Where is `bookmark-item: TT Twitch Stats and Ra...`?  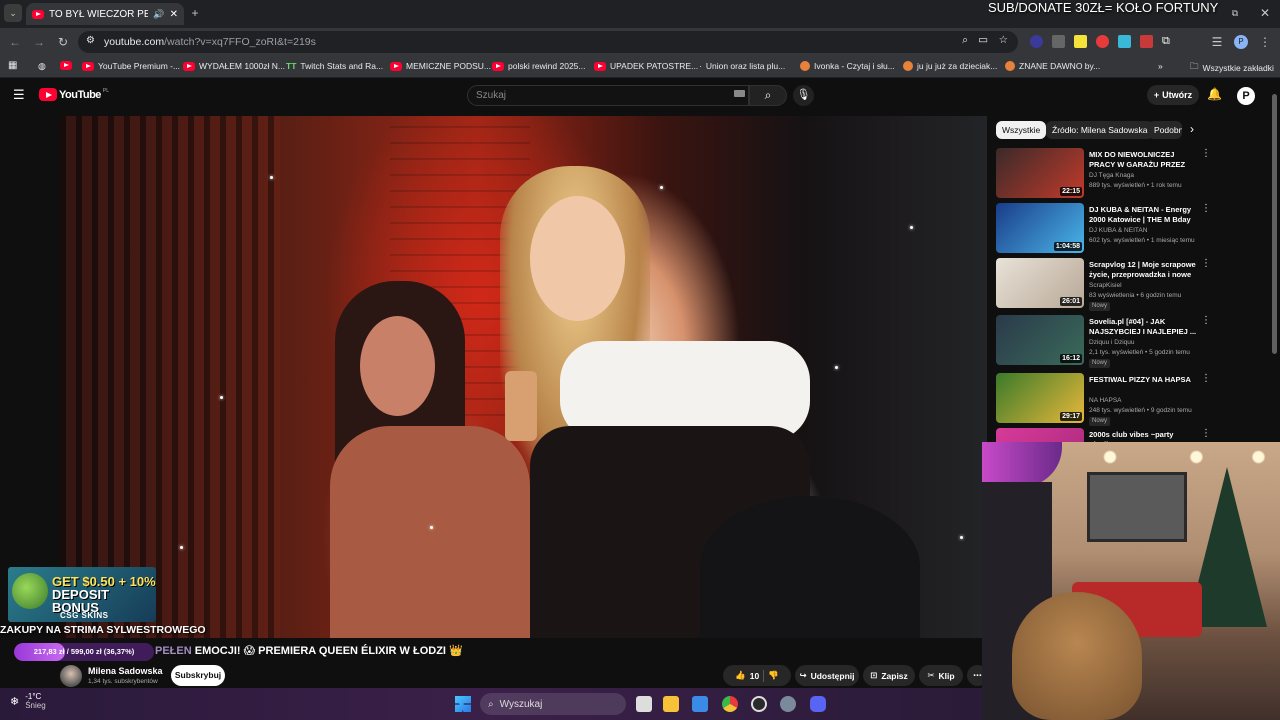 bookmark-item: TT Twitch Stats and Ra... is located at coordinates (334, 66).